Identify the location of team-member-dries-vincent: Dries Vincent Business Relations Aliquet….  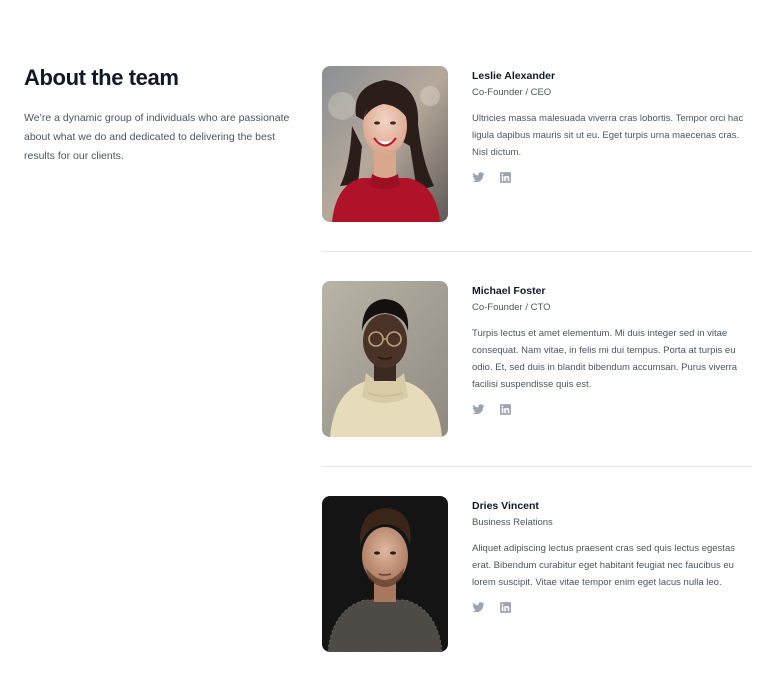
(537, 574).